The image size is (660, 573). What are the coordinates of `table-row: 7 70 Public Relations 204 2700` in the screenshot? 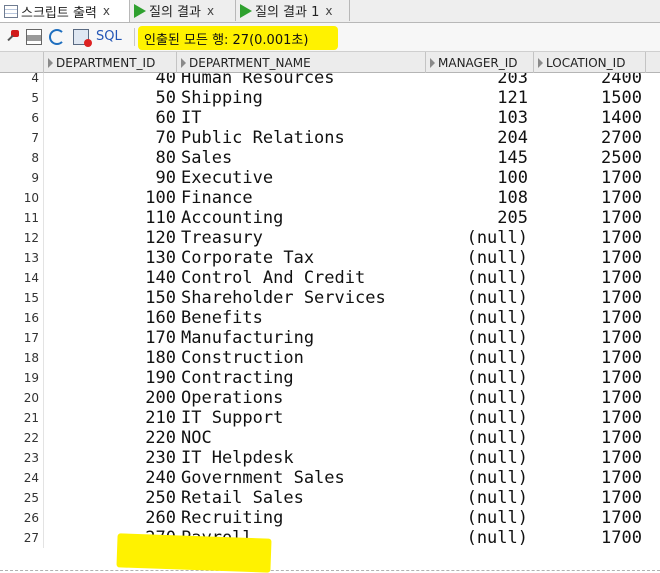 It's located at (330, 138).